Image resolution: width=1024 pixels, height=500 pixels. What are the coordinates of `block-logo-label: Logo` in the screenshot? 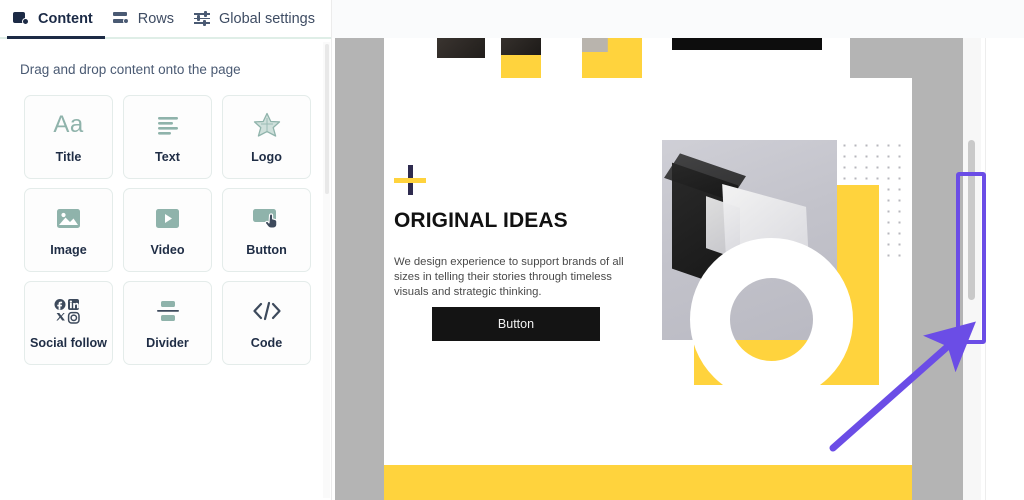 It's located at (266, 157).